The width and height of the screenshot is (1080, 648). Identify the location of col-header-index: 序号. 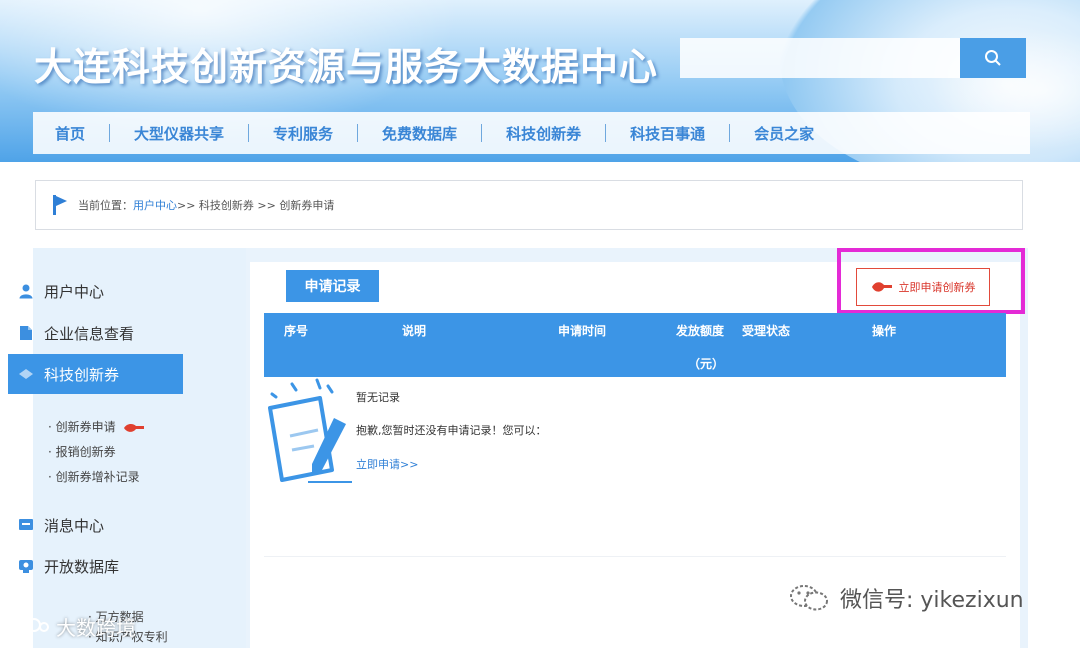
(296, 331).